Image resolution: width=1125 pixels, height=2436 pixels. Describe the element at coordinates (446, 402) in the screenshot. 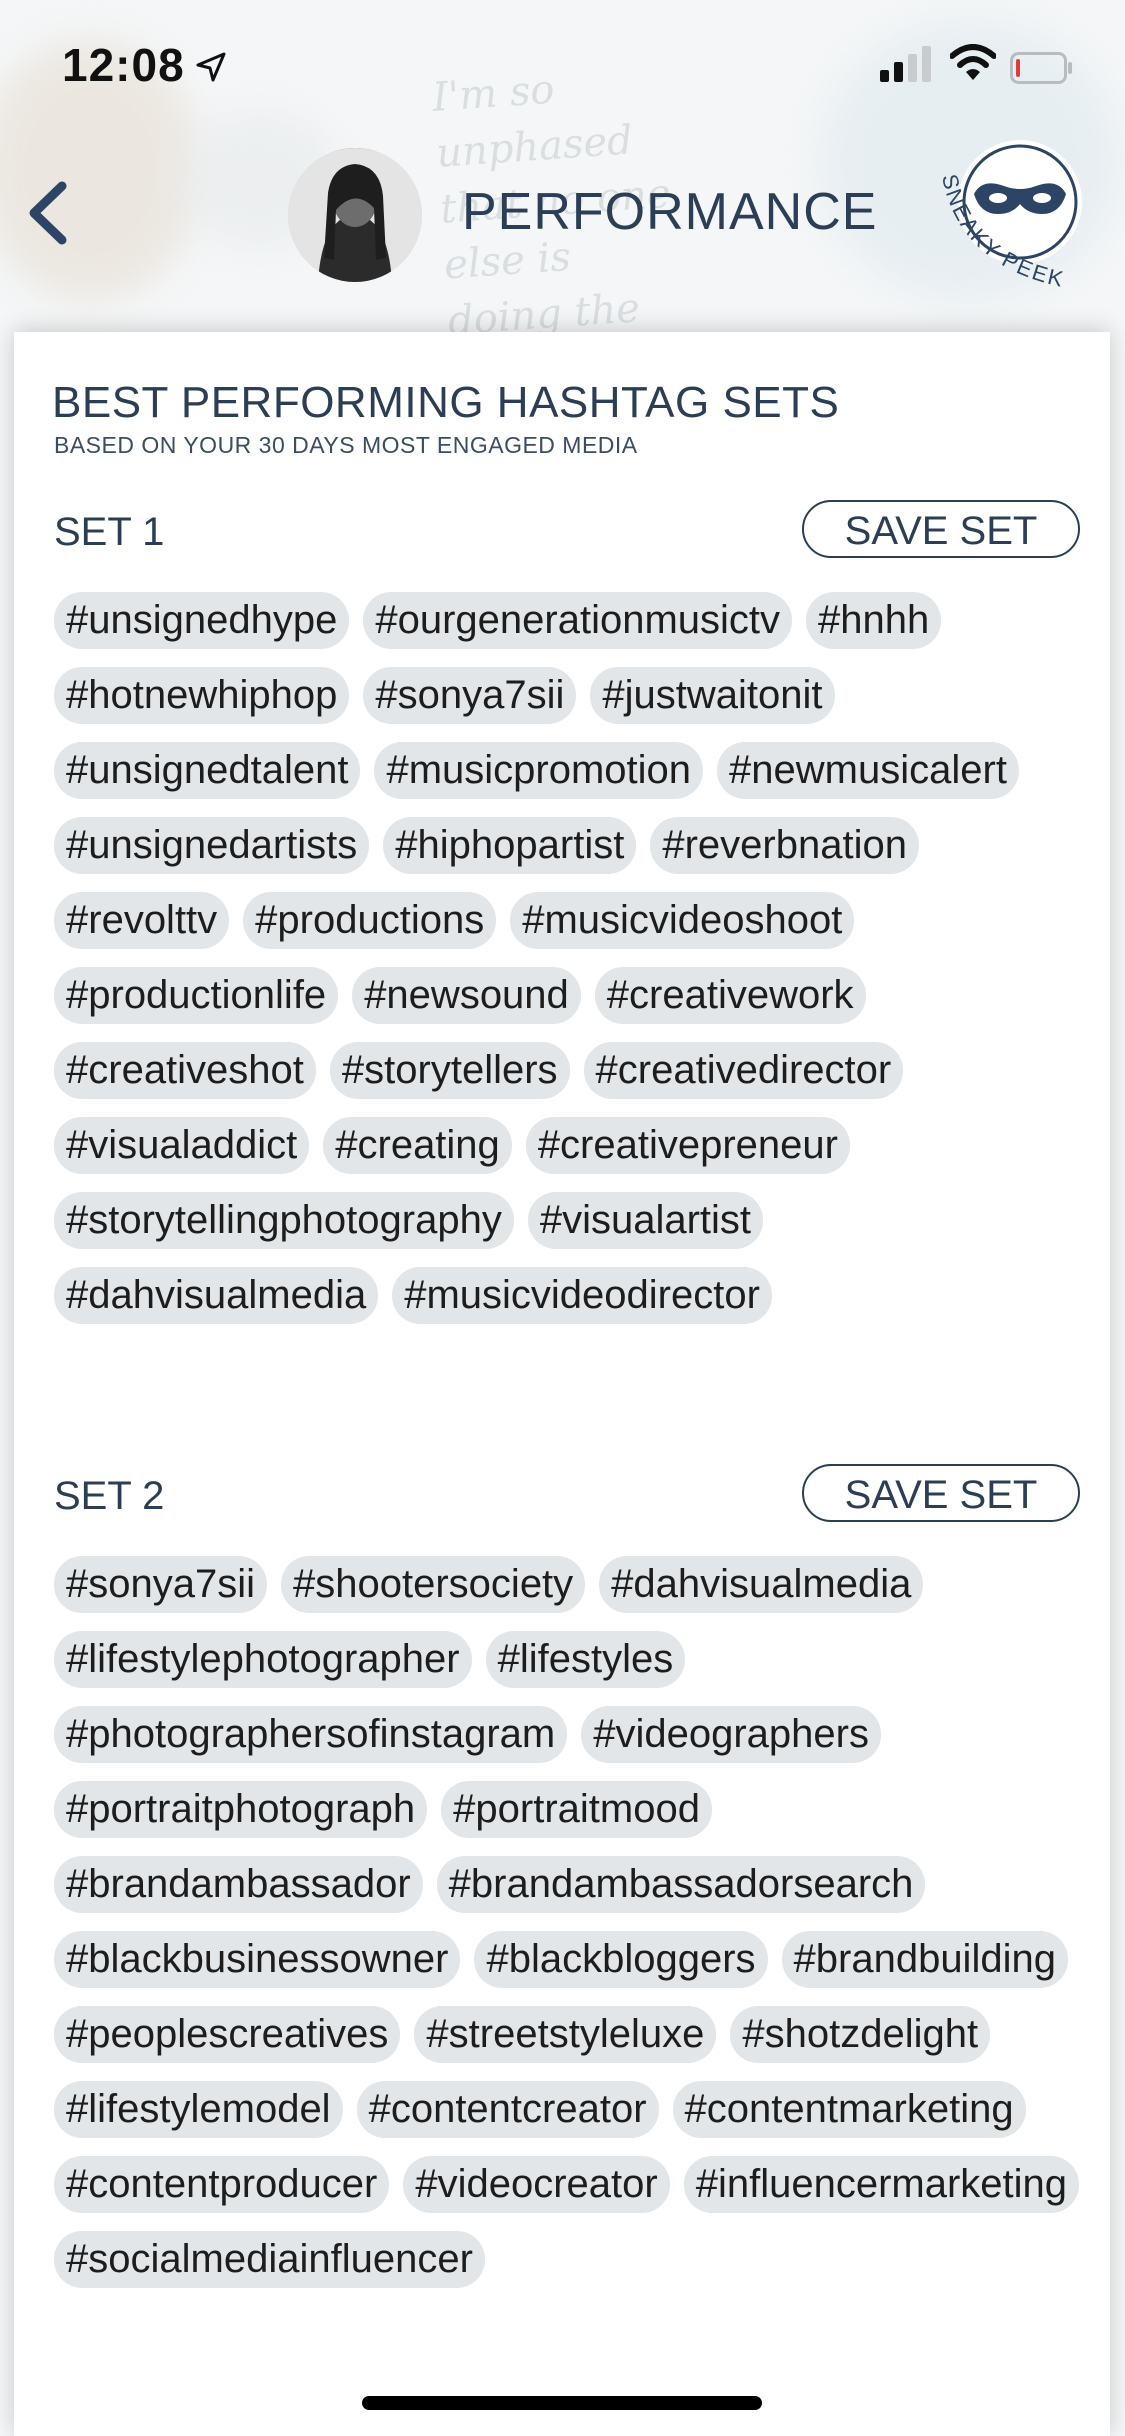

I see `card-title: BEST PERFORMING HASHTAG SETS` at that location.